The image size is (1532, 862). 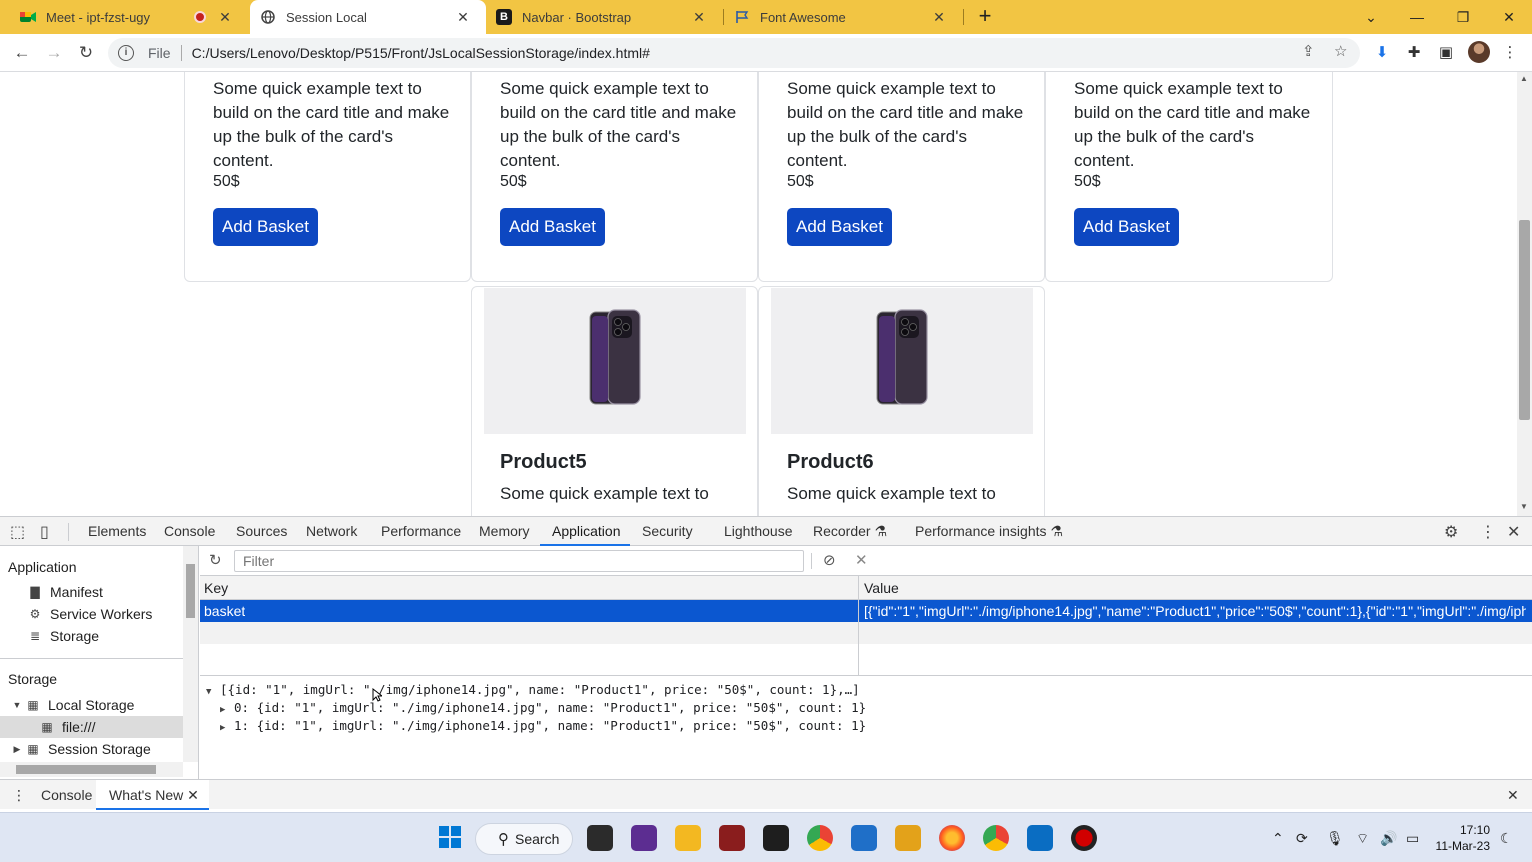 I want to click on firefox-icon, so click(x=952, y=838).